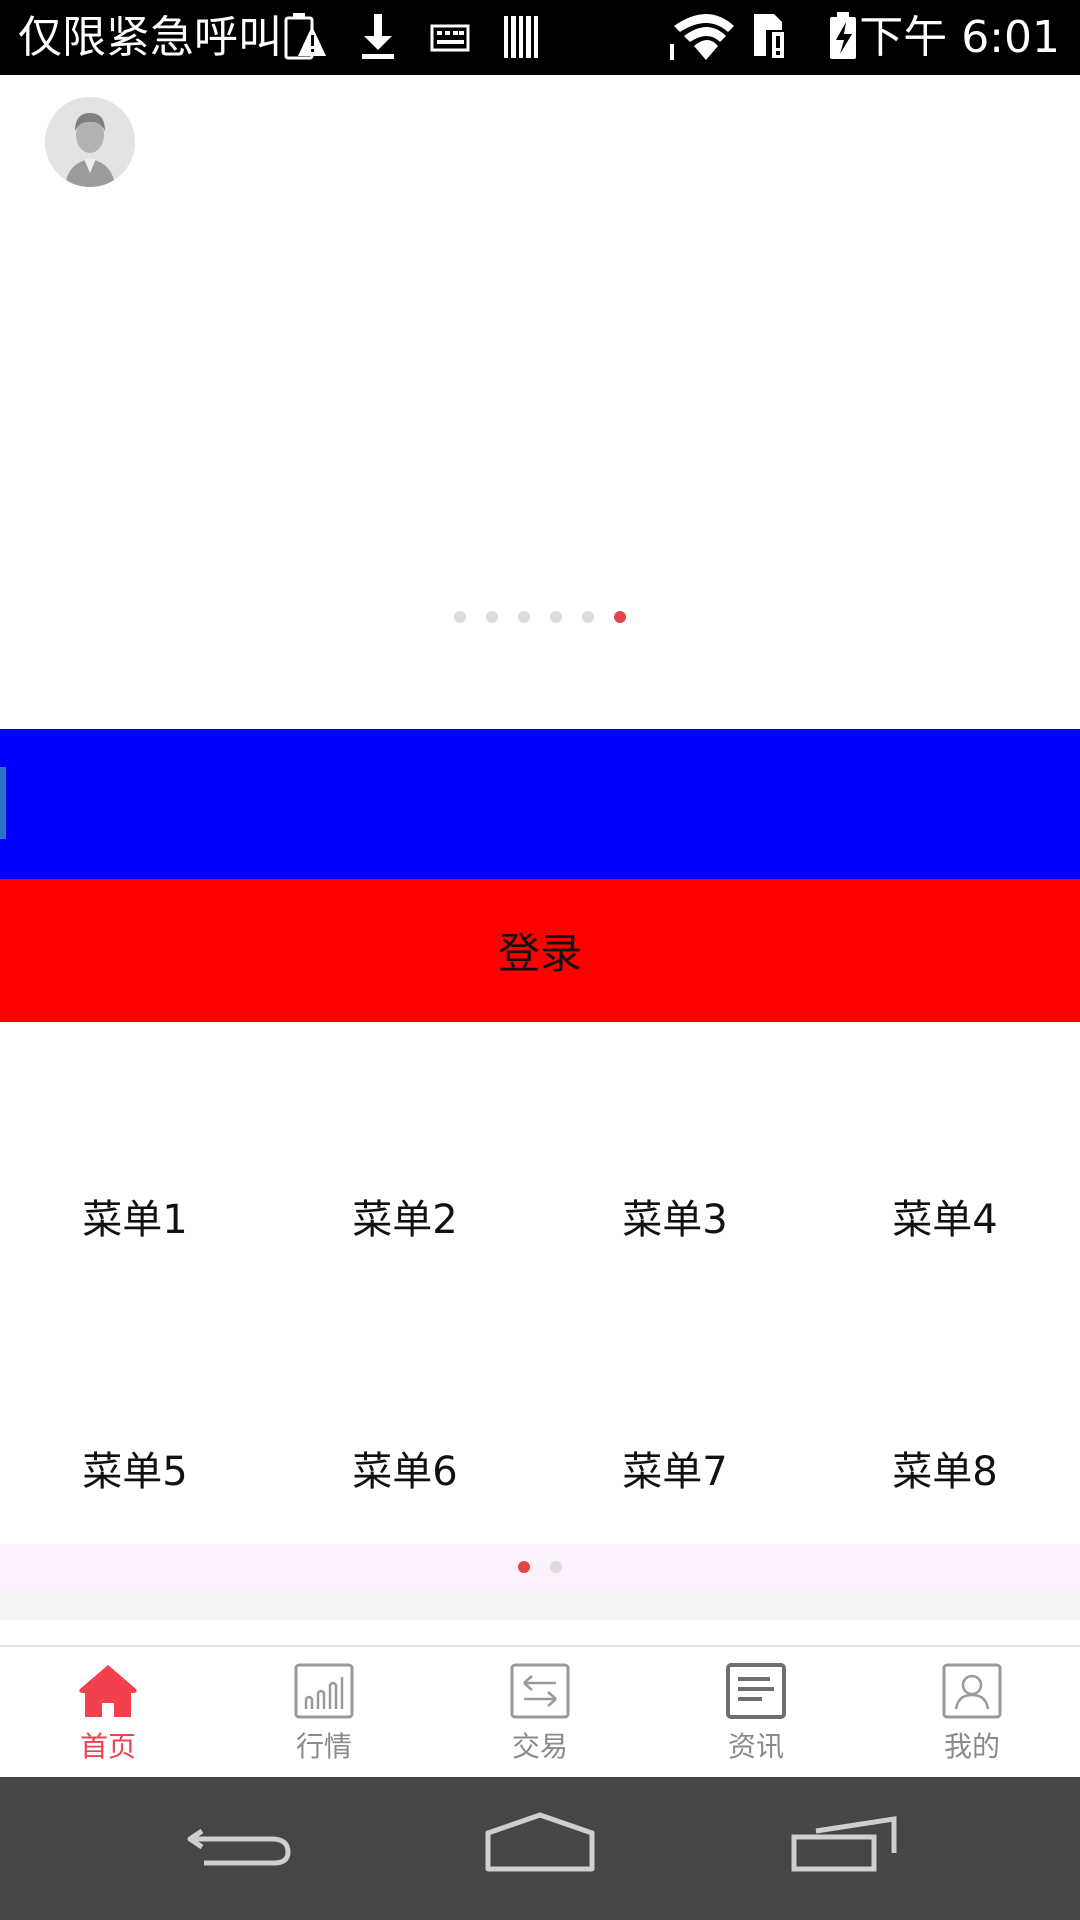 This screenshot has width=1080, height=1920. I want to click on menu-item-3: 菜单3, so click(675, 1220).